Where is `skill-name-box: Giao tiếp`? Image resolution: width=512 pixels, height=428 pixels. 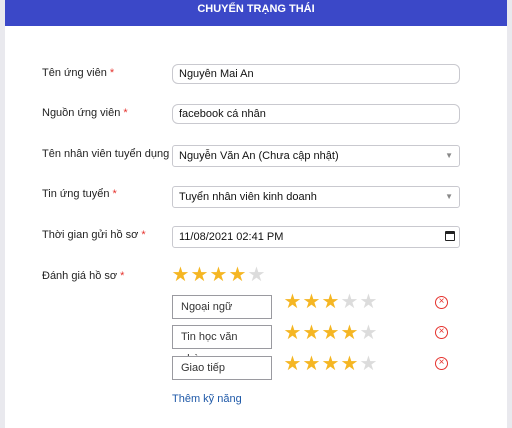
skill-name-box: Giao tiếp is located at coordinates (222, 368).